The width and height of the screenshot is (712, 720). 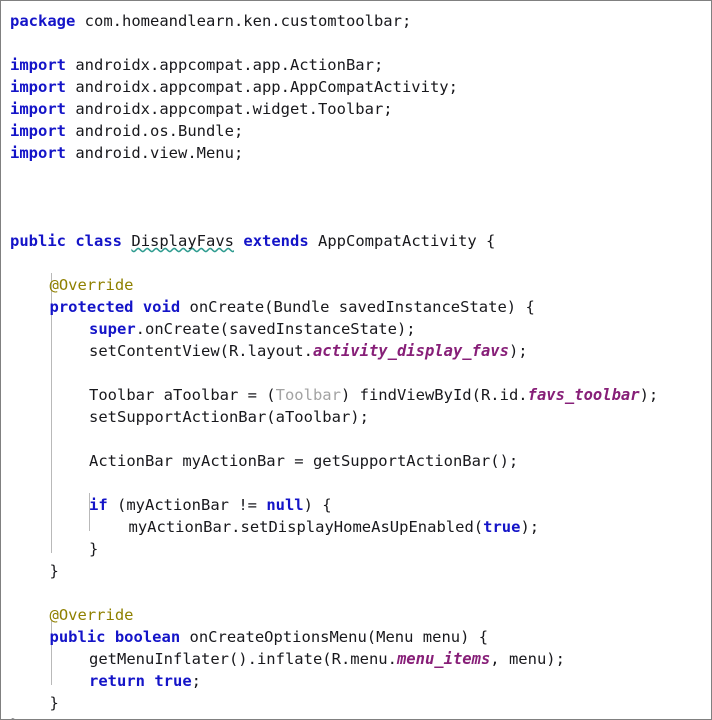 What do you see at coordinates (161, 307) in the screenshot?
I see `code-token-kw: void` at bounding box center [161, 307].